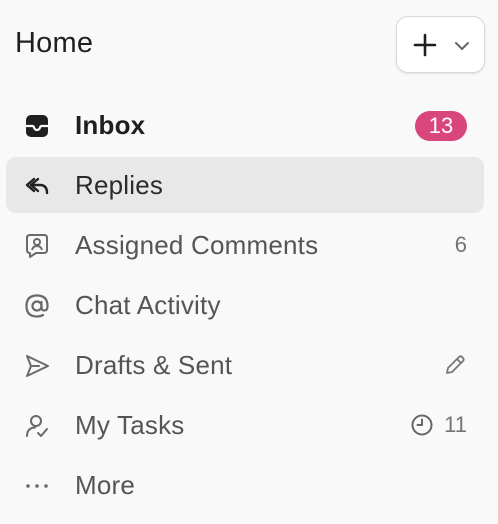  What do you see at coordinates (130, 425) in the screenshot?
I see `nav-item-label: My Tasks` at bounding box center [130, 425].